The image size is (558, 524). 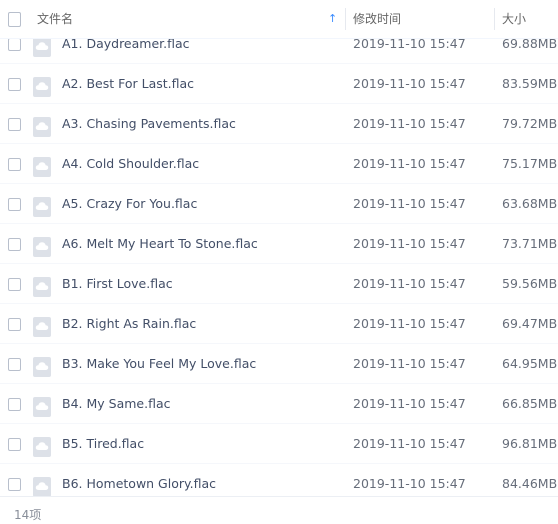 What do you see at coordinates (530, 203) in the screenshot?
I see `file-size: 63.68MB` at bounding box center [530, 203].